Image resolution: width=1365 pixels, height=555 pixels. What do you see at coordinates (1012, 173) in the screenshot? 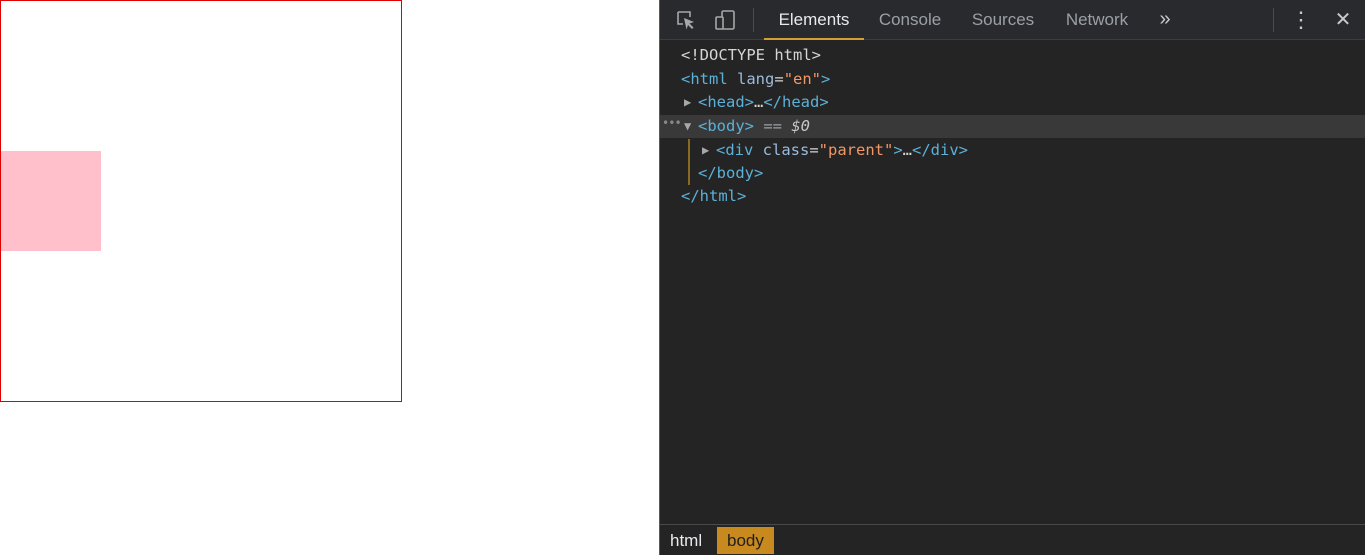
I see `tree-row-body-close: </body>` at bounding box center [1012, 173].